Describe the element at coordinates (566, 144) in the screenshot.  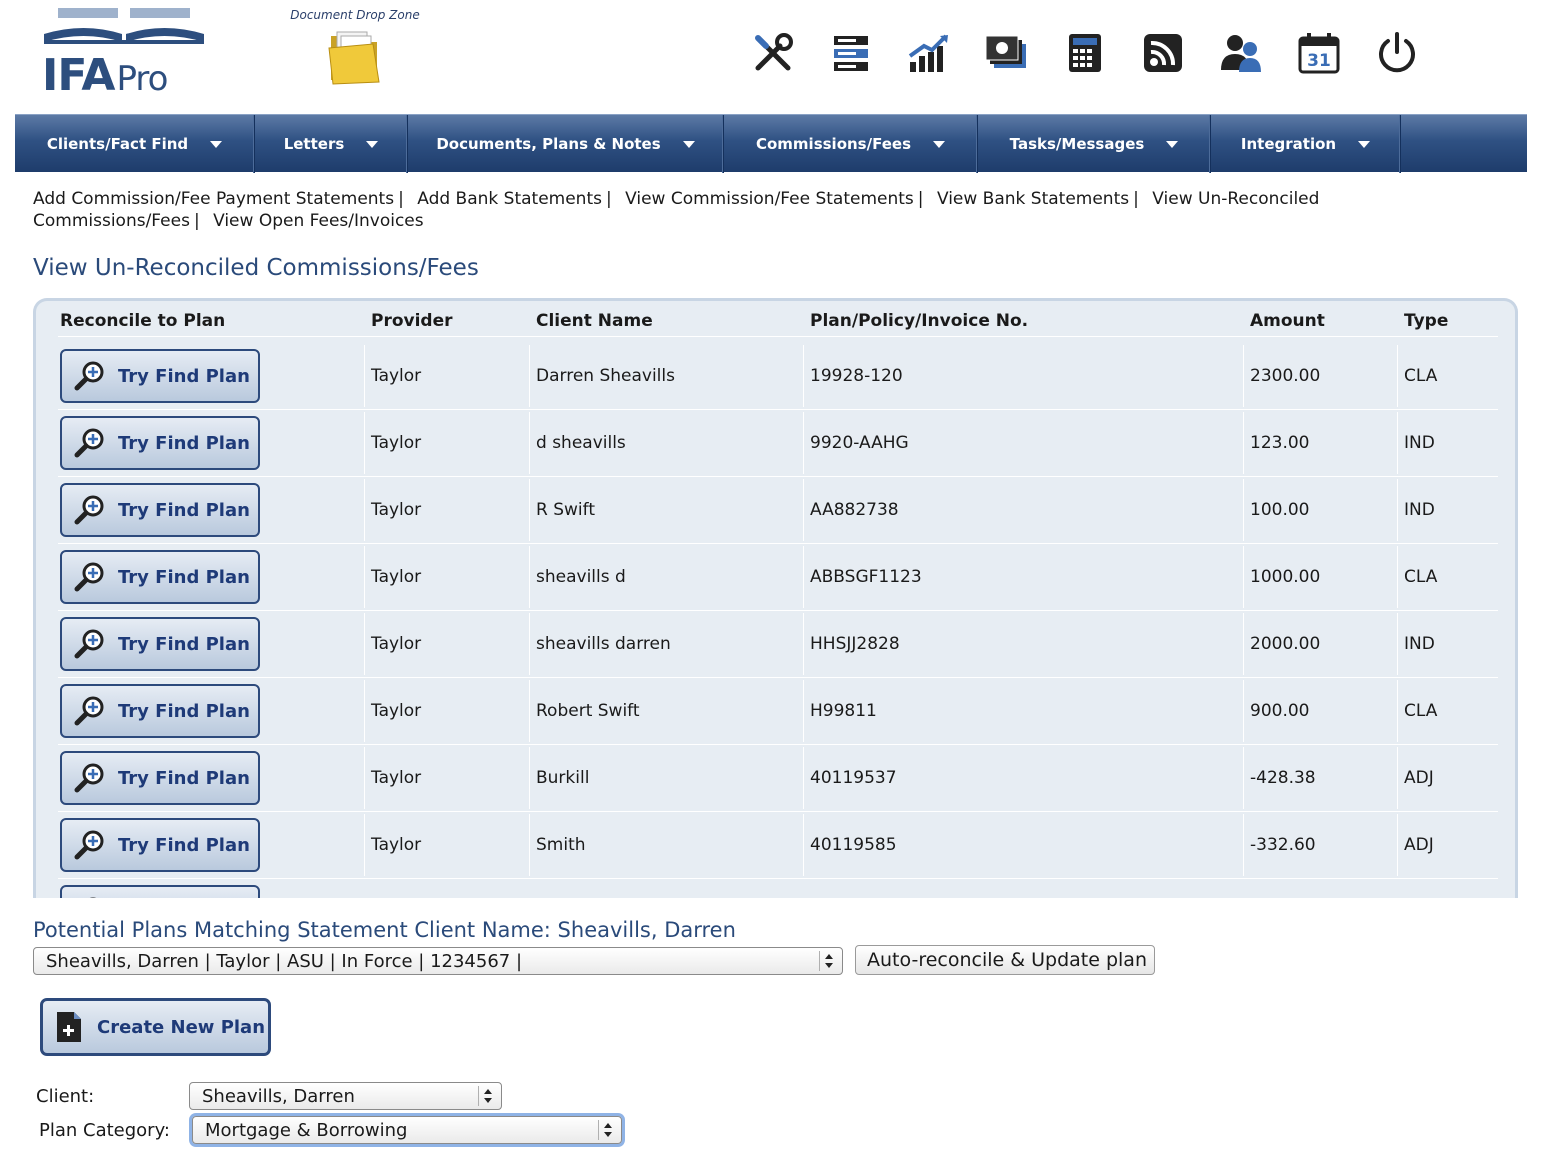
I see `nav-documents-plans-notes: Documents, Plans & Notes` at that location.